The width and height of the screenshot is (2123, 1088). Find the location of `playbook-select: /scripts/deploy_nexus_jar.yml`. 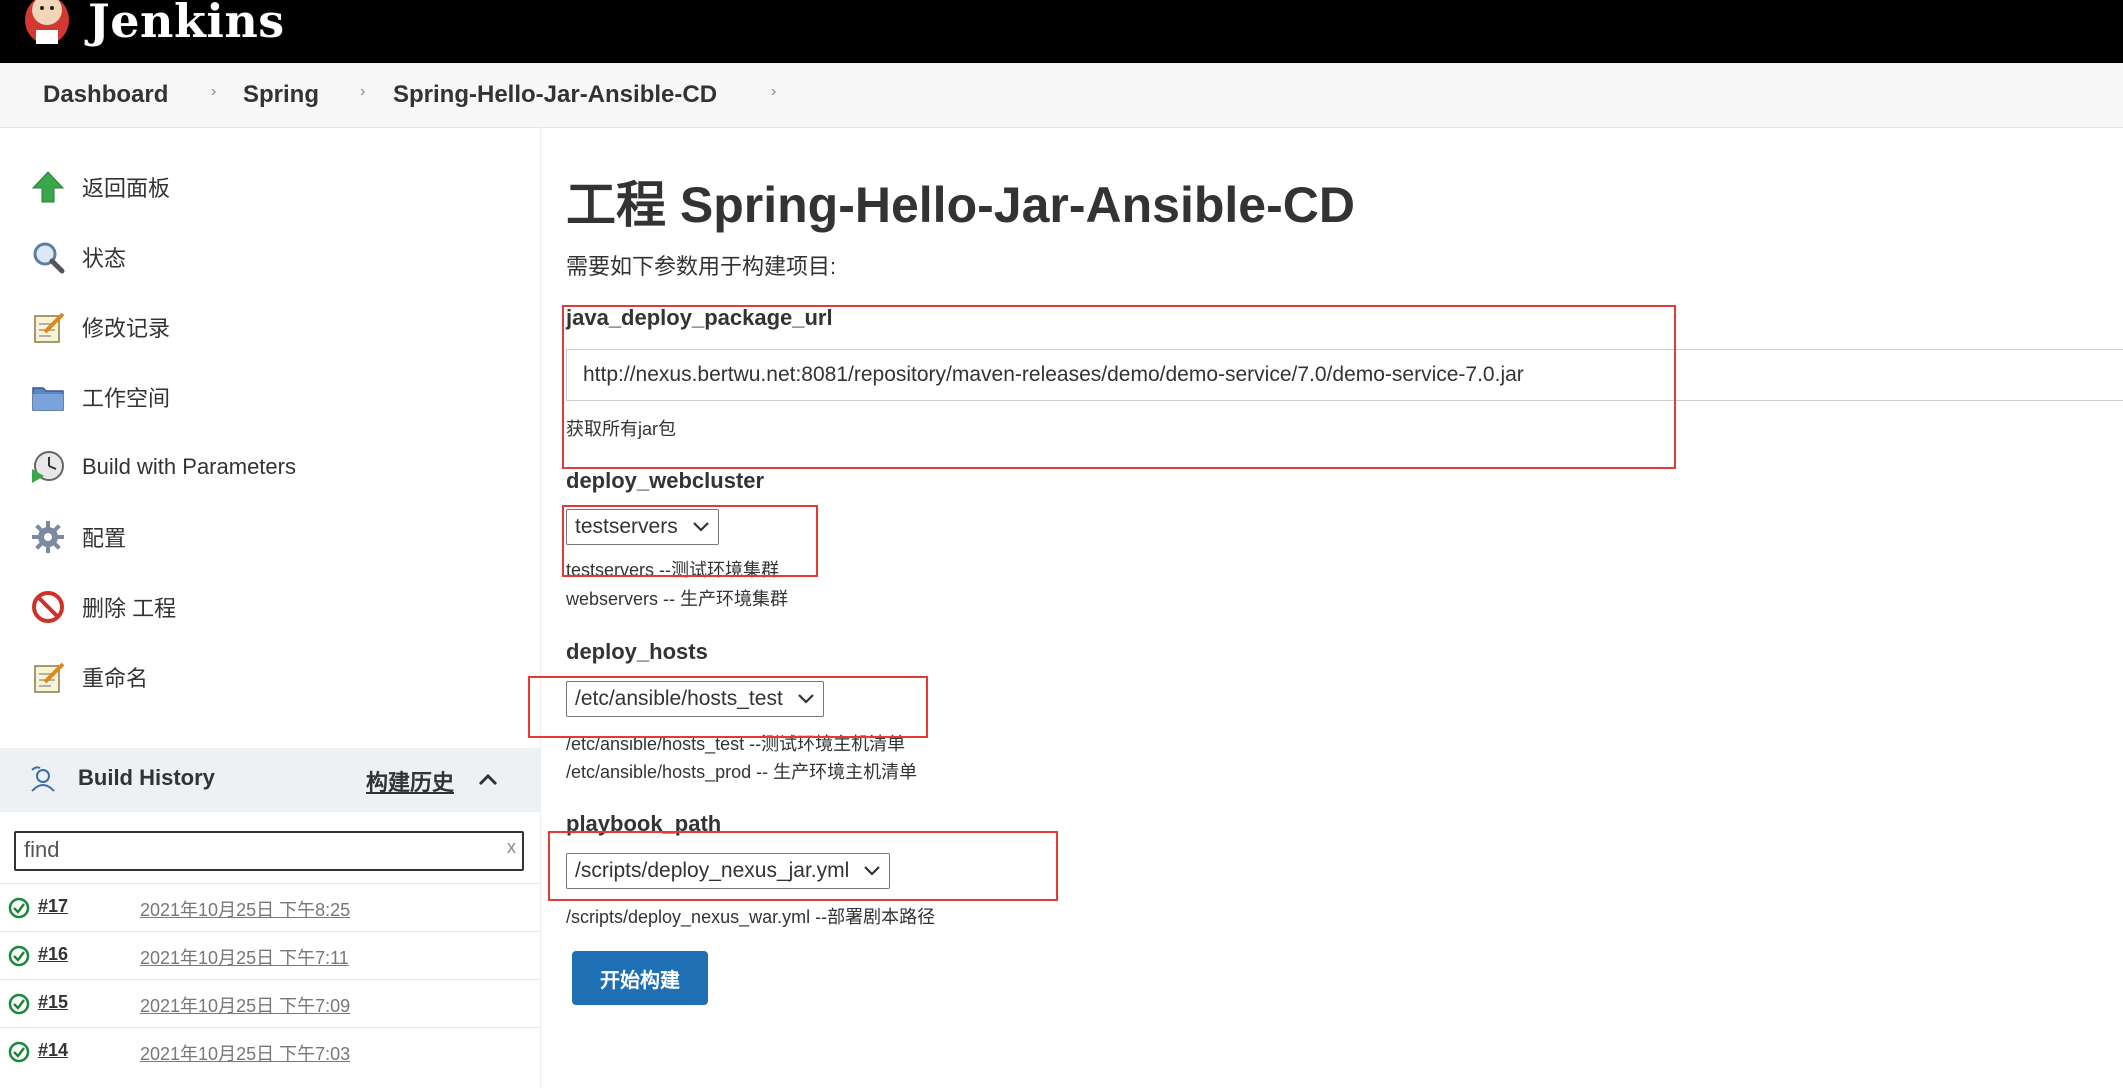

playbook-select: /scripts/deploy_nexus_jar.yml is located at coordinates (728, 871).